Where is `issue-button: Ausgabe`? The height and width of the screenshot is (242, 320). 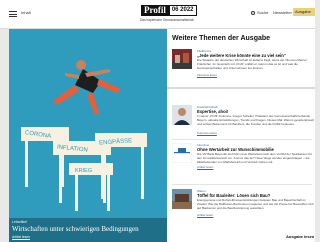
issue-button: Ausgabe is located at coordinates (304, 12).